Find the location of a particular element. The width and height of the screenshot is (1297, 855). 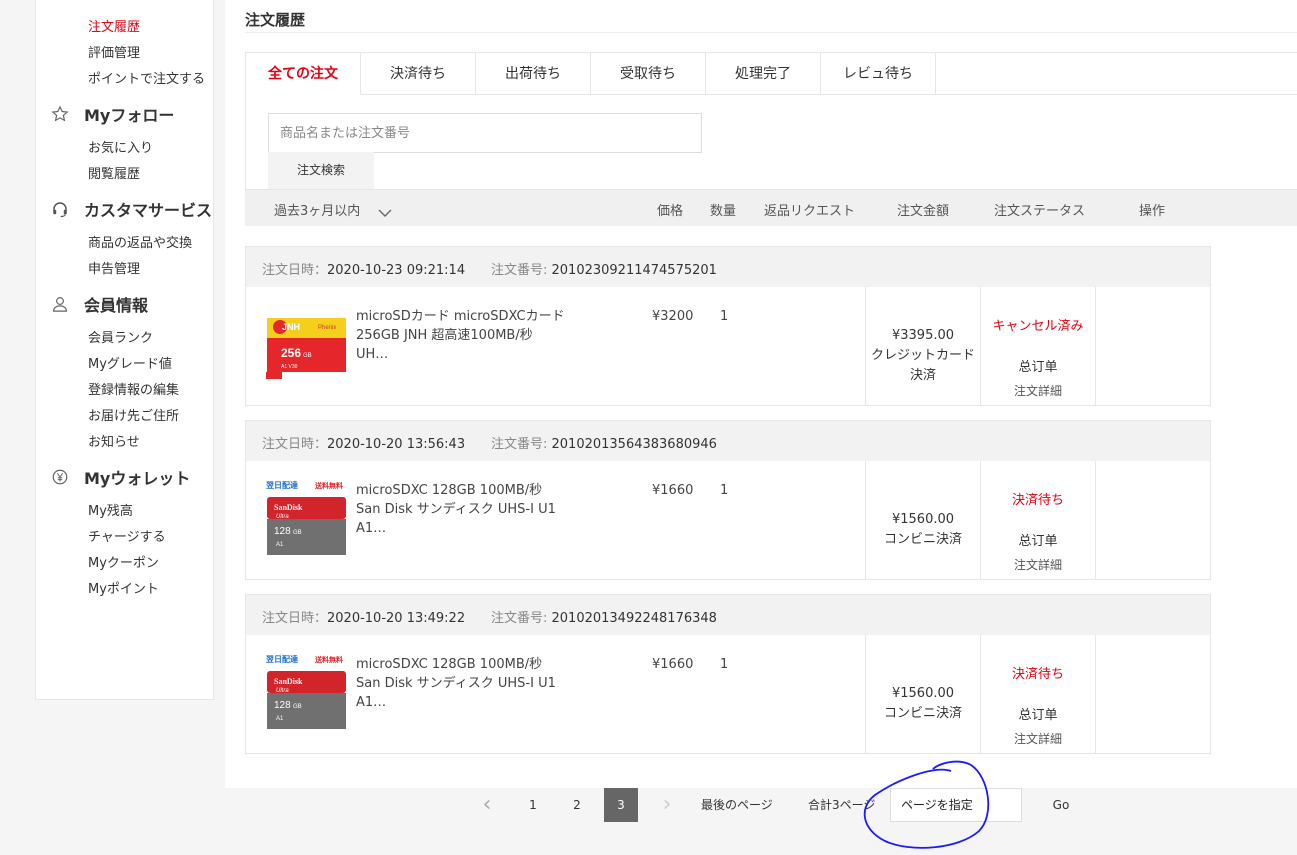

tab-bar: 全ての注文 決済待ち 出荷待ち 受取待ち 処理完了 レビュ待ち is located at coordinates (591, 74).